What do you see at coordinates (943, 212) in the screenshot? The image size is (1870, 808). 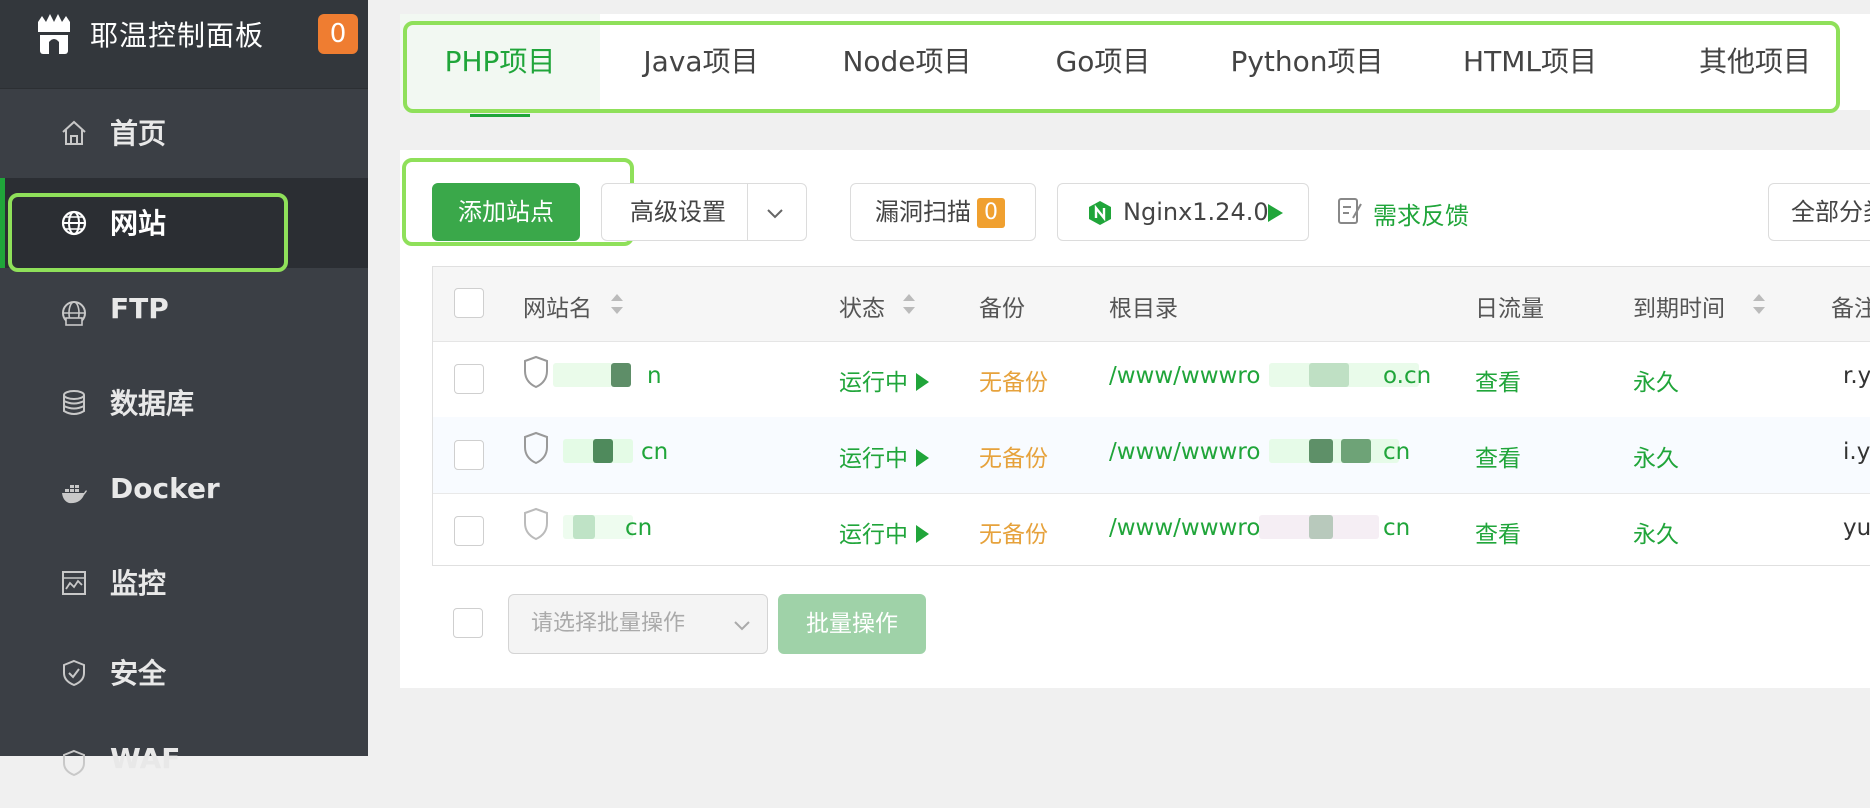 I see `vulnerability-scan-button: 漏洞扫描 0` at bounding box center [943, 212].